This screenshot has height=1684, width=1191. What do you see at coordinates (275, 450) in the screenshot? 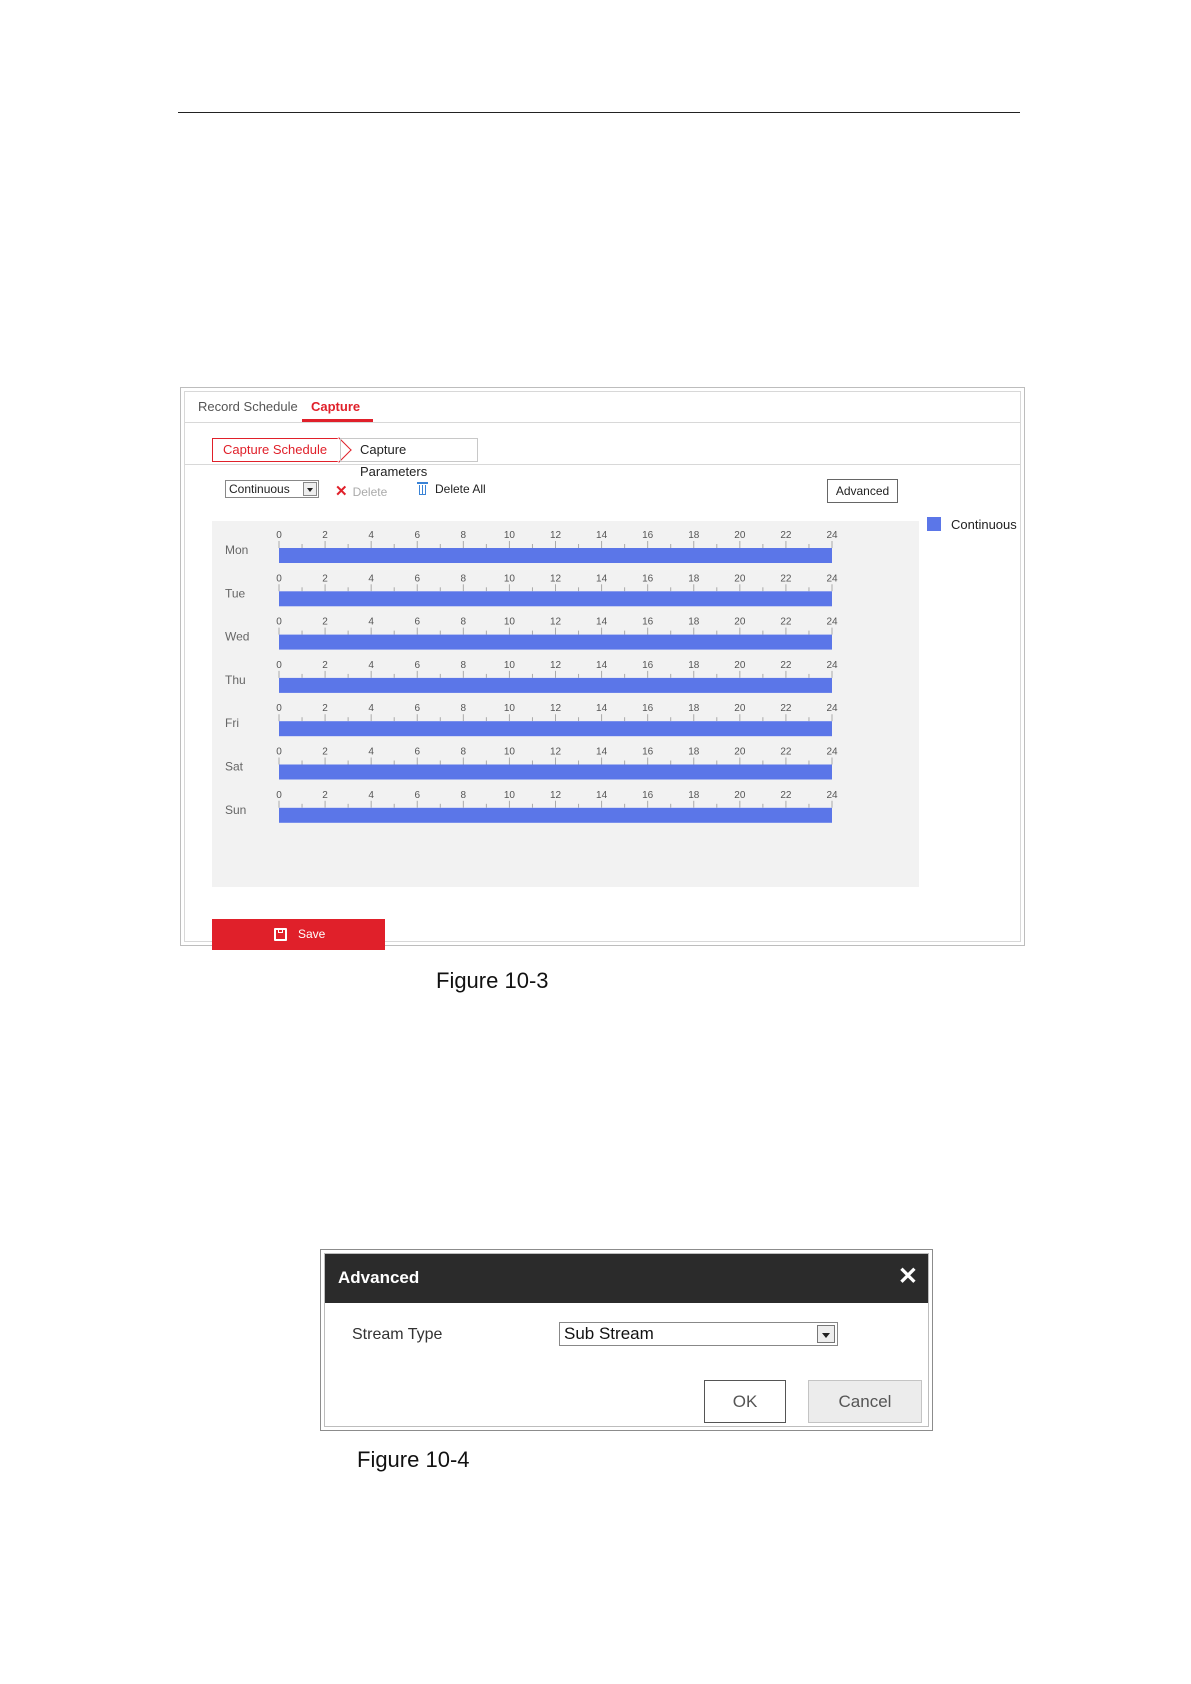
I see `tab-capture-schedule: Capture Schedule` at bounding box center [275, 450].